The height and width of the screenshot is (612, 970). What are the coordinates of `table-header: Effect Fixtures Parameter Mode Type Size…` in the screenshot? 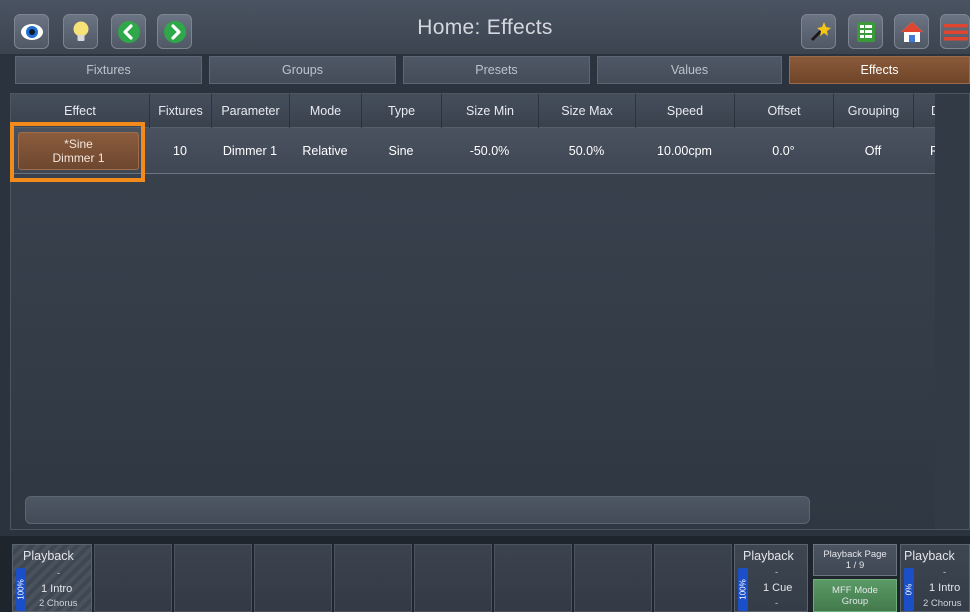 It's located at (473, 111).